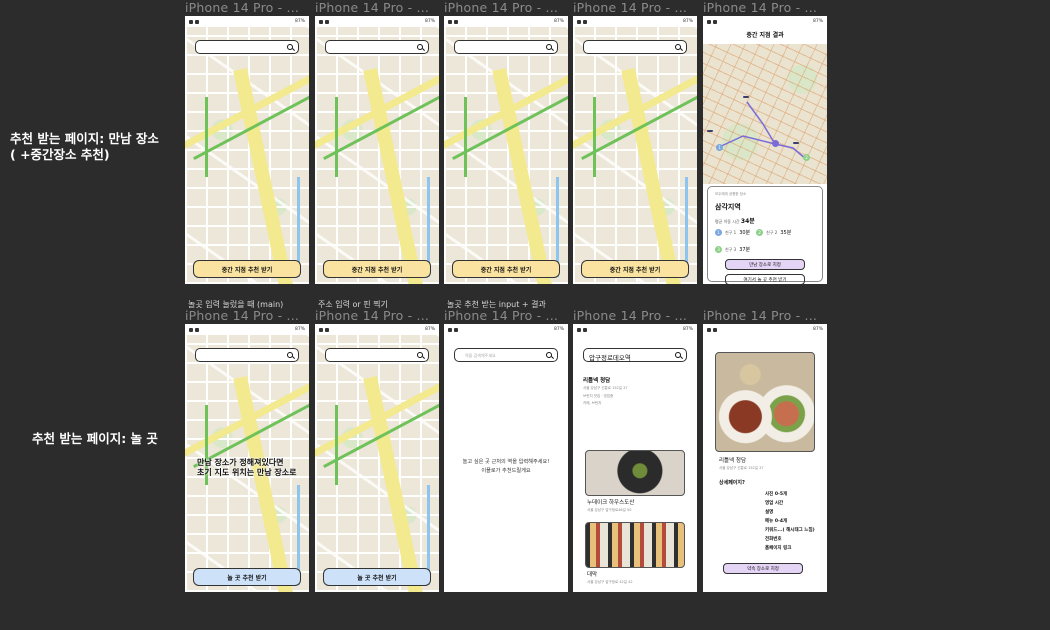 This screenshot has height=630, width=1050. Describe the element at coordinates (84, 138) in the screenshot. I see `row1-label-line1: 추천 받는 페이지: 만남 장소` at that location.